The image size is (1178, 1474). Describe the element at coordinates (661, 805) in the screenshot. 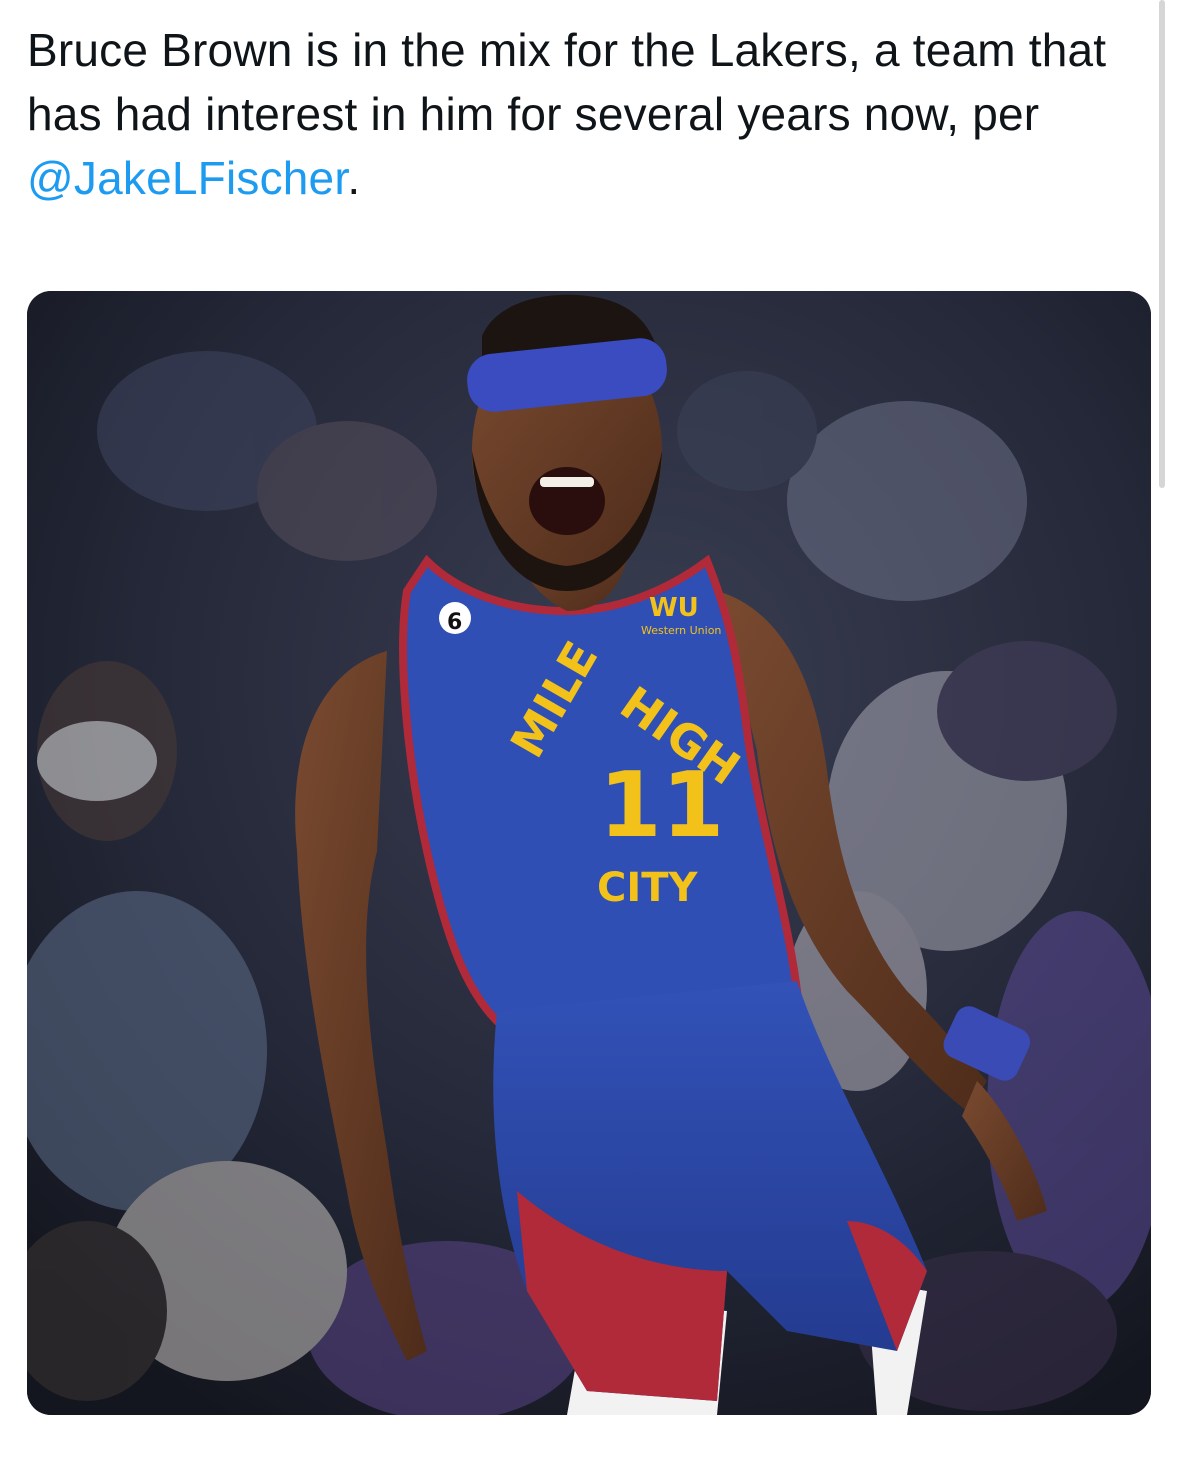

I see `jersey-number: 11` at that location.